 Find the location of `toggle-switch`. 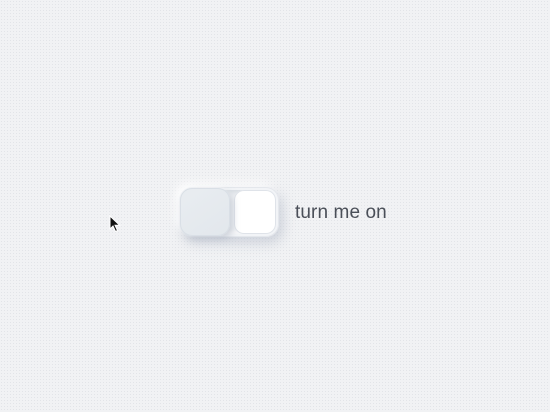

toggle-switch is located at coordinates (229, 212).